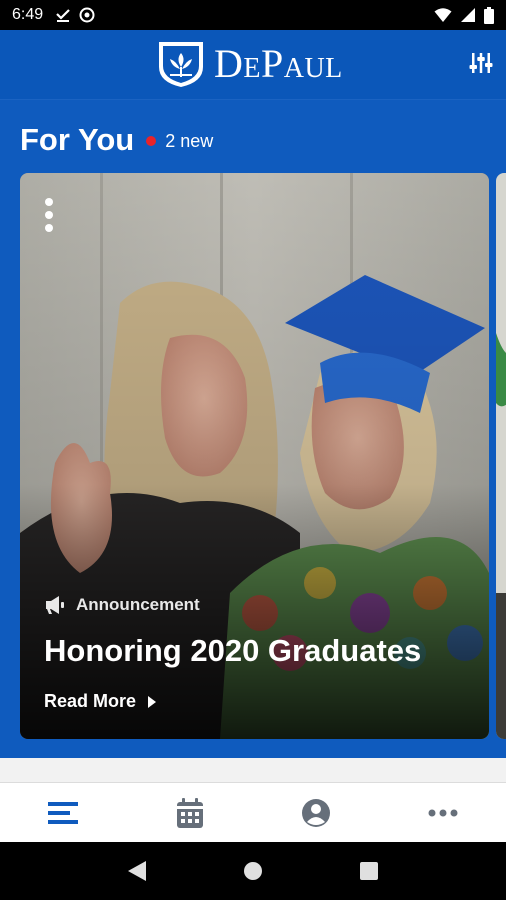 The height and width of the screenshot is (900, 506). I want to click on card-category: Announcement, so click(122, 605).